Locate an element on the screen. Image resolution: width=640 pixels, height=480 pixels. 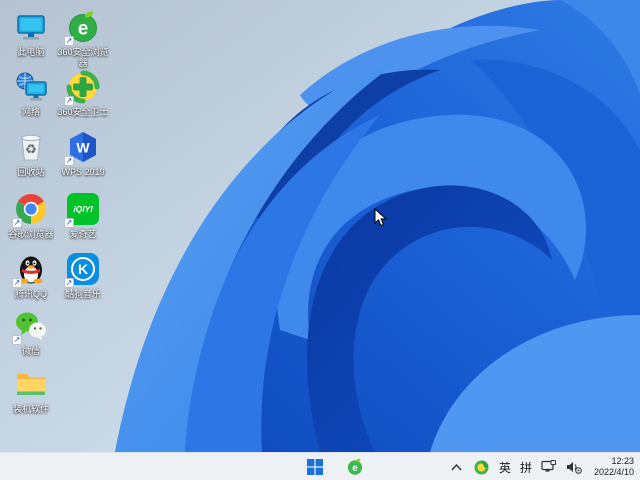
svg-text: e is located at coordinates (355, 468).